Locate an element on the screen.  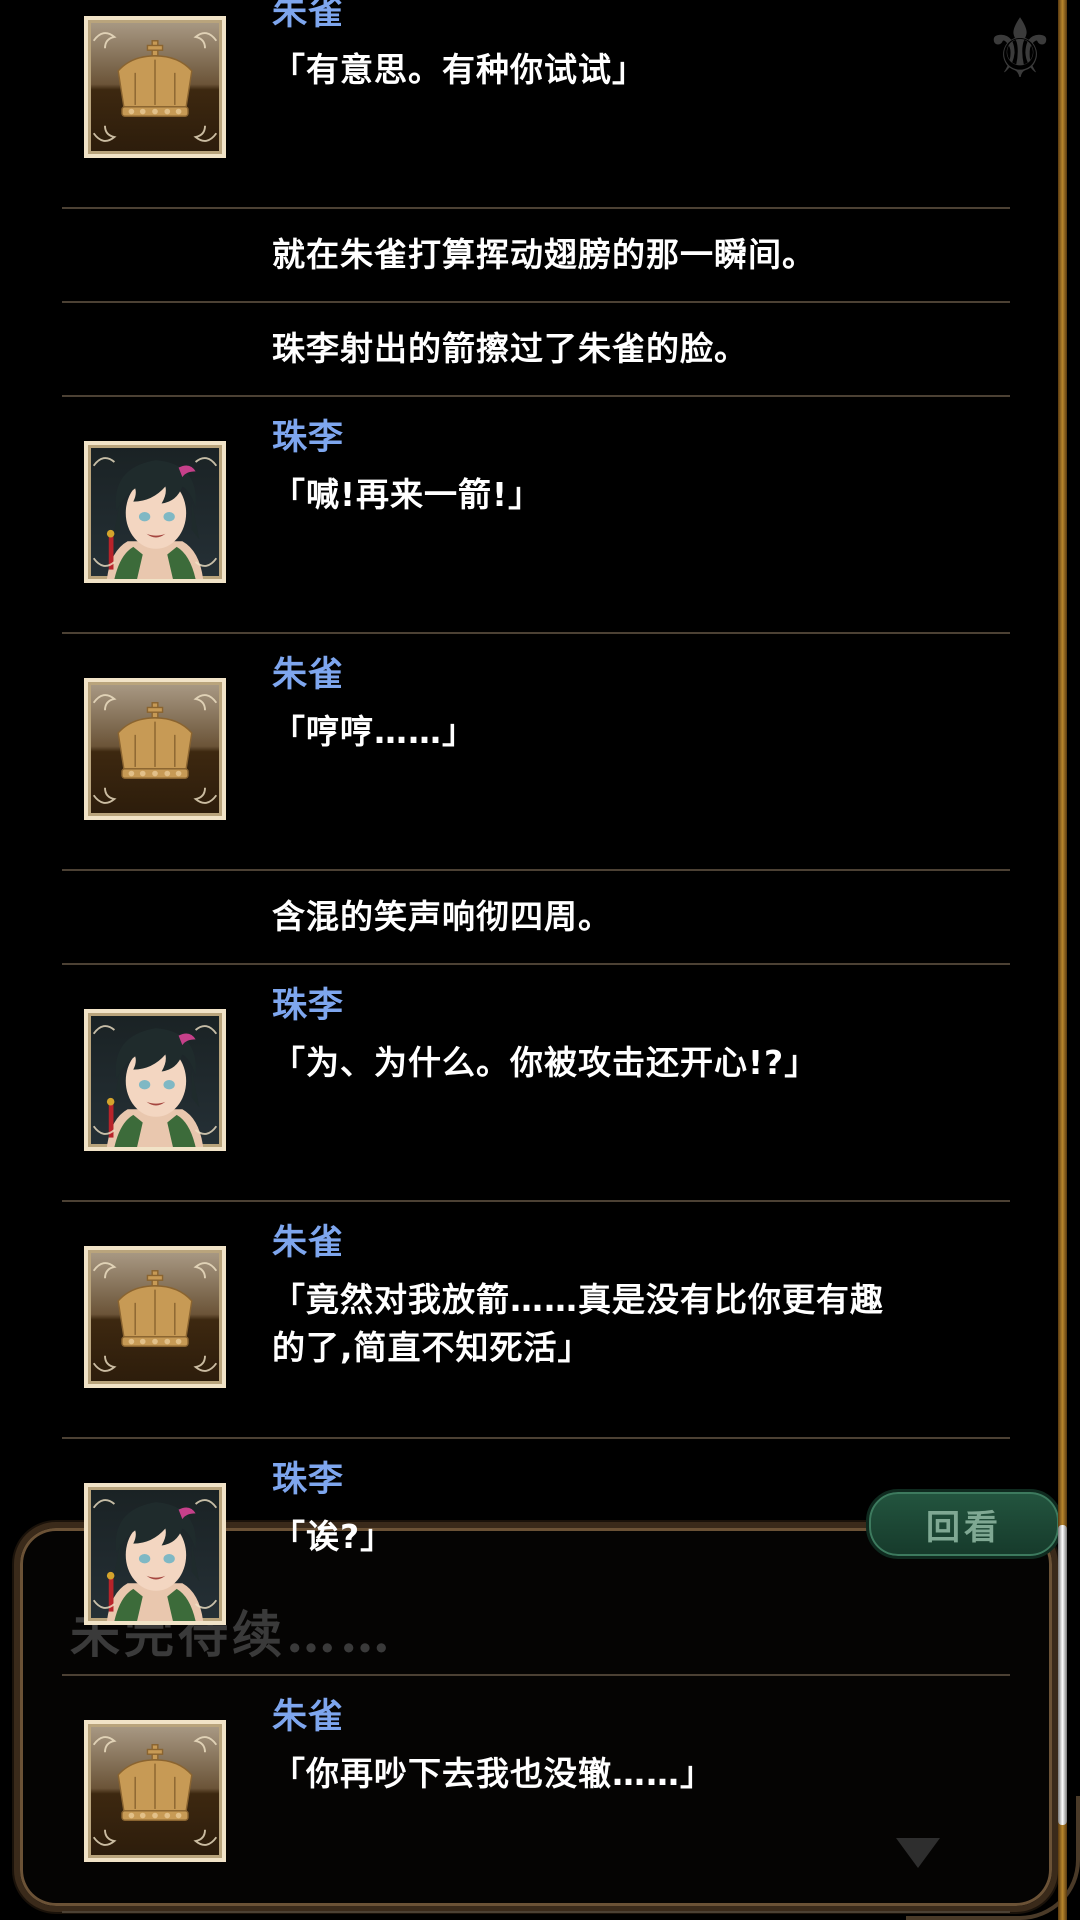
log-entry: 就在朱雀打算挥动翅膀的那一瞬间。 is located at coordinates (536, 256).